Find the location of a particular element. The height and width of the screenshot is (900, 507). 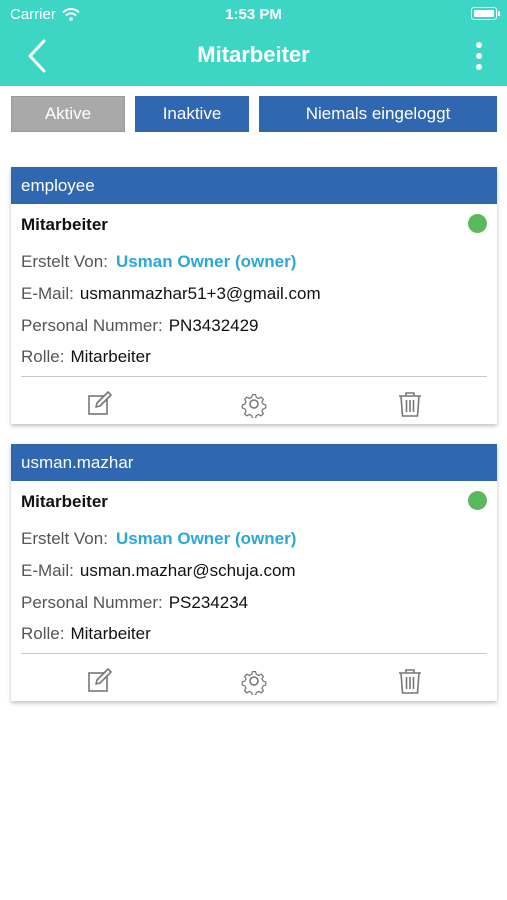

personal-number-row: Personal Nummer: PS234234 is located at coordinates (134, 603).